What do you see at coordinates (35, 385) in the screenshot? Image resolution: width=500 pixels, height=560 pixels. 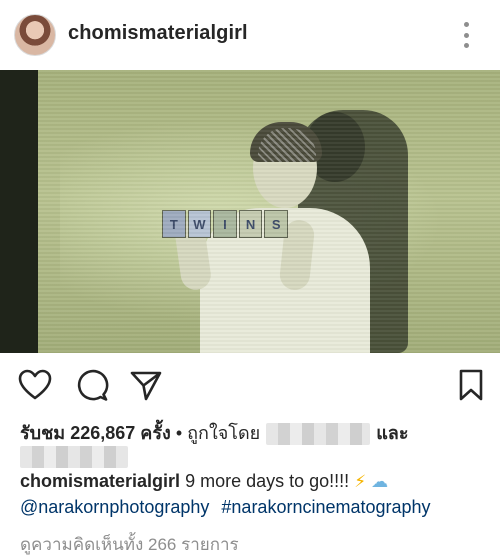 I see `heart-icon` at bounding box center [35, 385].